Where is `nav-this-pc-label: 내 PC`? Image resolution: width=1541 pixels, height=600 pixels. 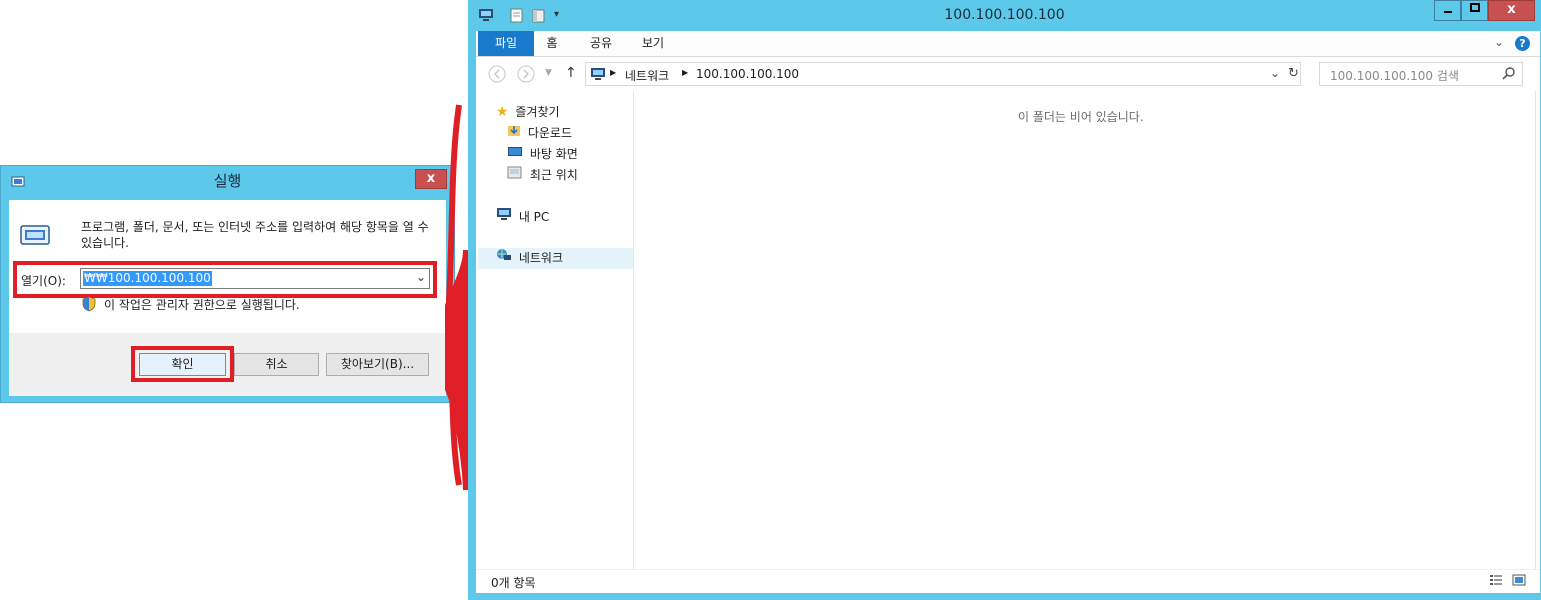
nav-this-pc-label: 내 PC is located at coordinates (534, 217).